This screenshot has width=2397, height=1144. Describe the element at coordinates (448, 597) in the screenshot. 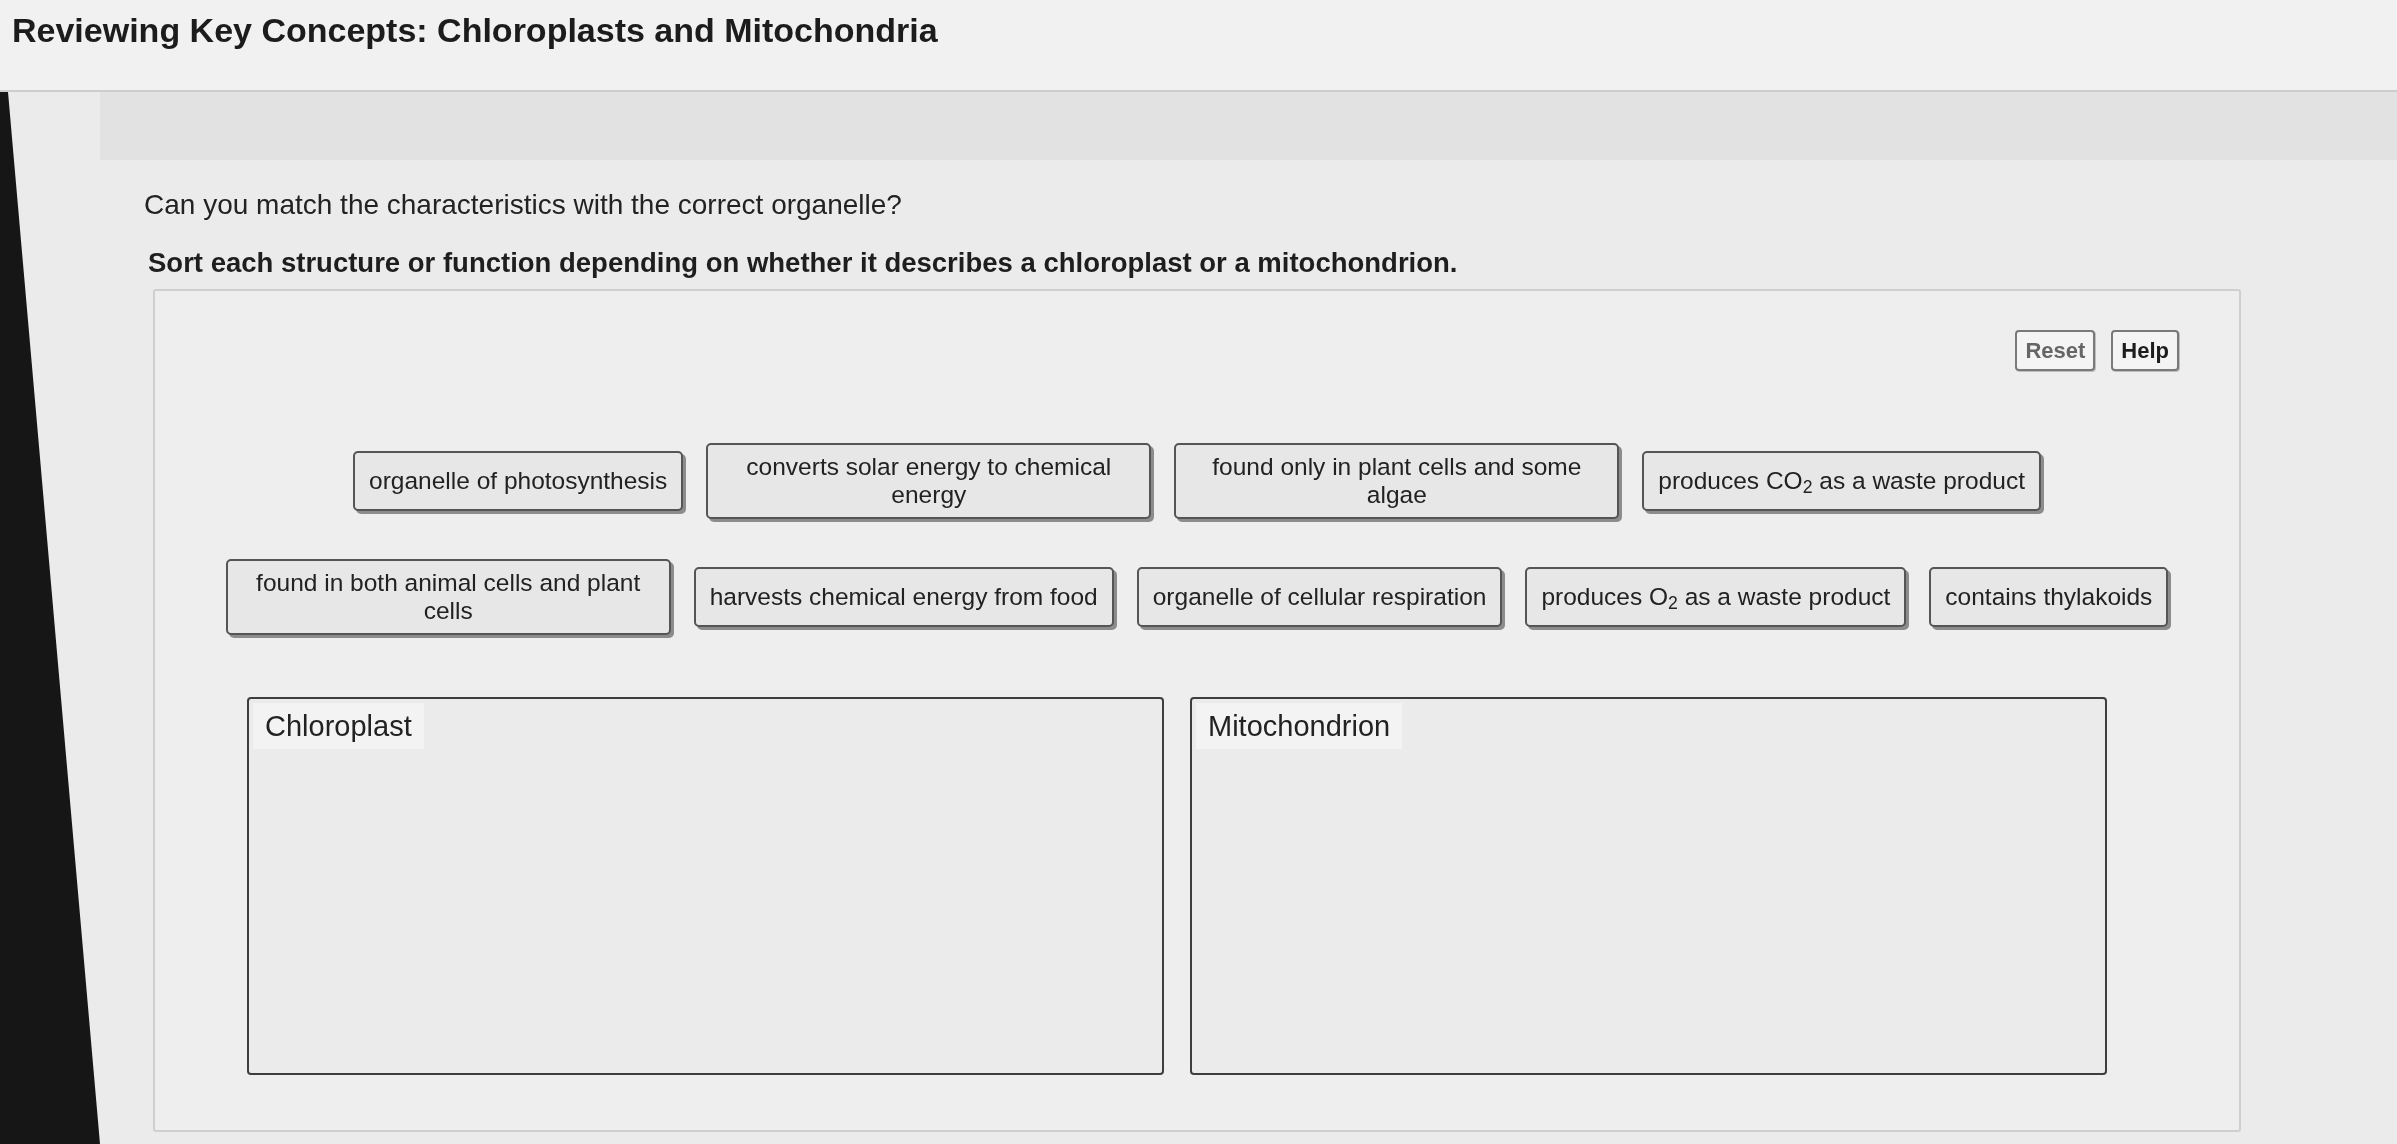

I see `answer-tile: found in both animal cells and plant cells` at that location.